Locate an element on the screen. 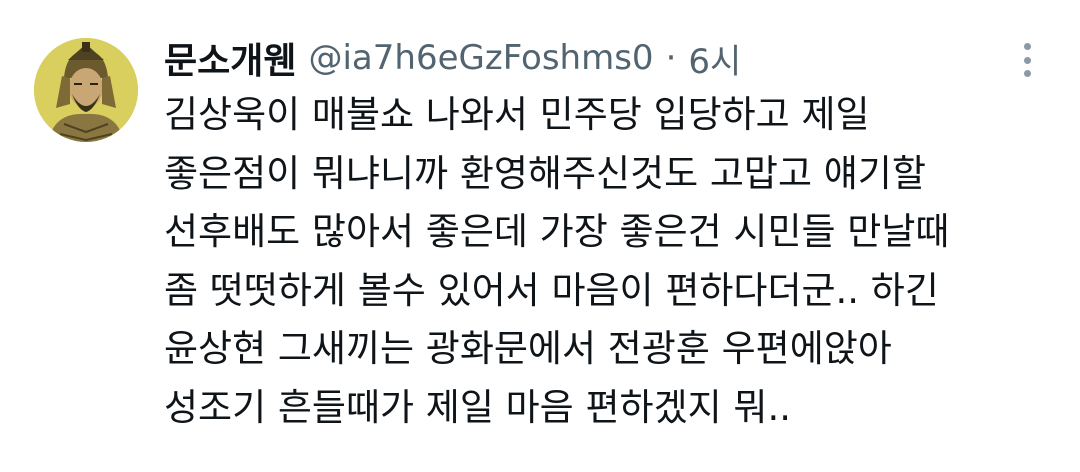 The image size is (1080, 472). warrior-portrait-icon is located at coordinates (86, 90).